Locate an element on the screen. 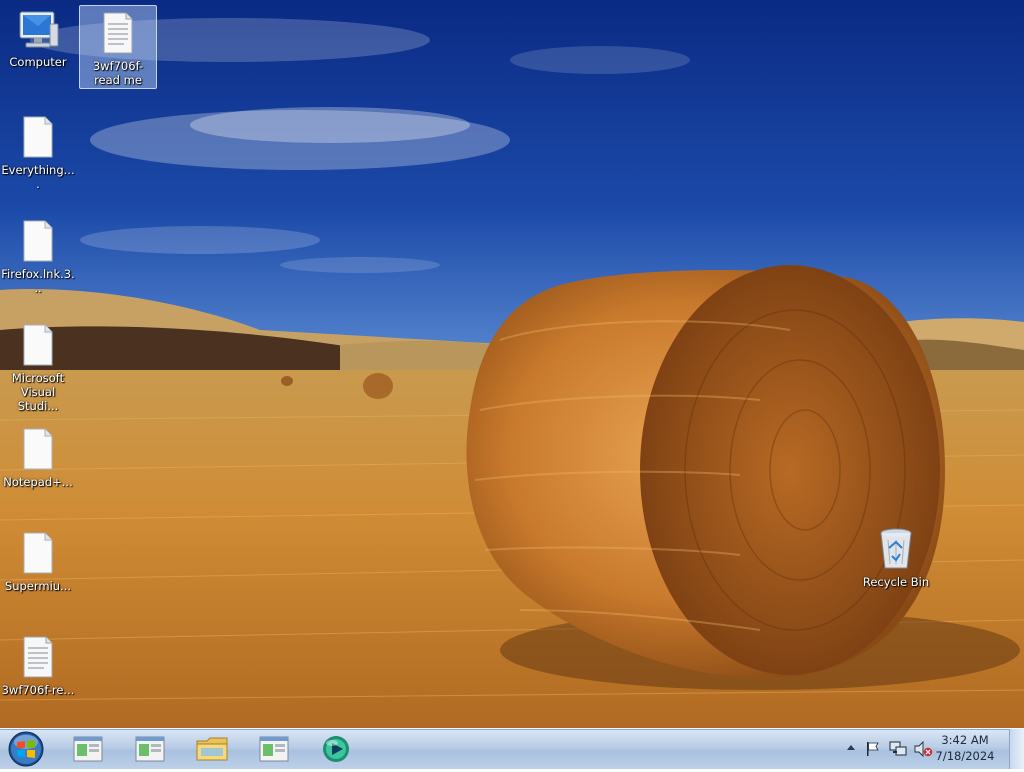  taskbar-windows-explorer is located at coordinates (212, 749).